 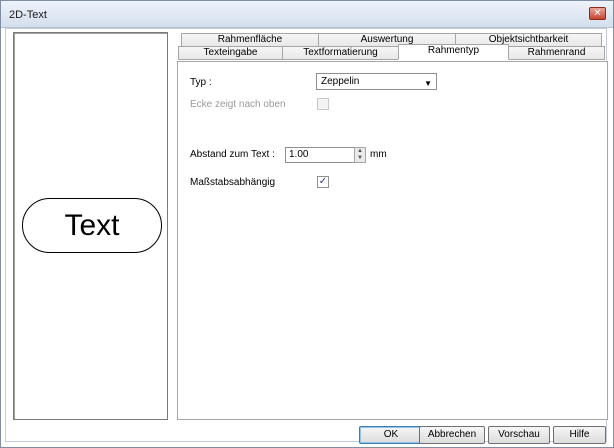 What do you see at coordinates (428, 83) in the screenshot?
I see `chevron-down-icon: ▼` at bounding box center [428, 83].